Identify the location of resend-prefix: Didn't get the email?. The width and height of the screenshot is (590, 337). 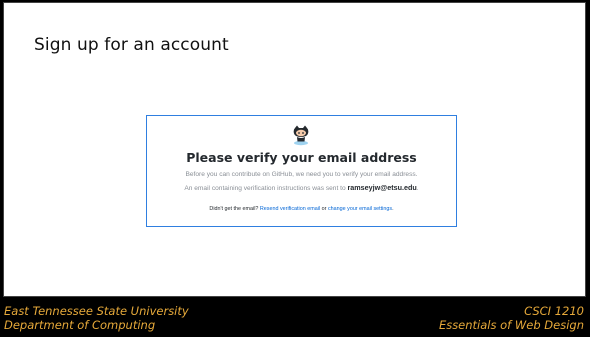
(234, 209).